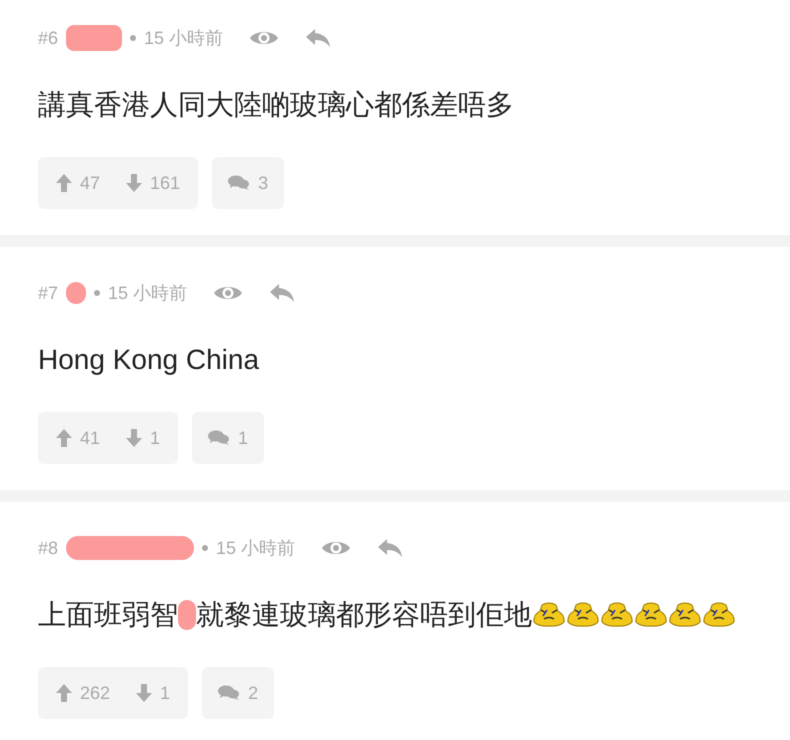 This screenshot has height=740, width=790. Describe the element at coordinates (48, 38) in the screenshot. I see `post-number: #6` at that location.